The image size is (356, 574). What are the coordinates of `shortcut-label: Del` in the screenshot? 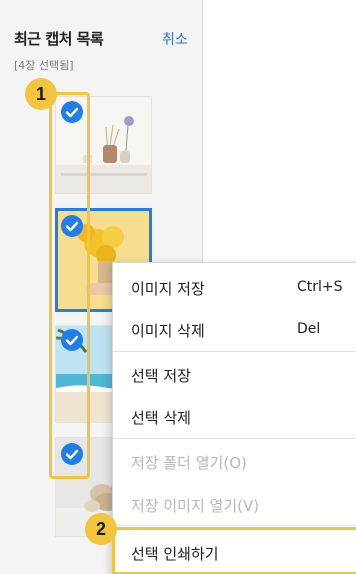 It's located at (309, 329).